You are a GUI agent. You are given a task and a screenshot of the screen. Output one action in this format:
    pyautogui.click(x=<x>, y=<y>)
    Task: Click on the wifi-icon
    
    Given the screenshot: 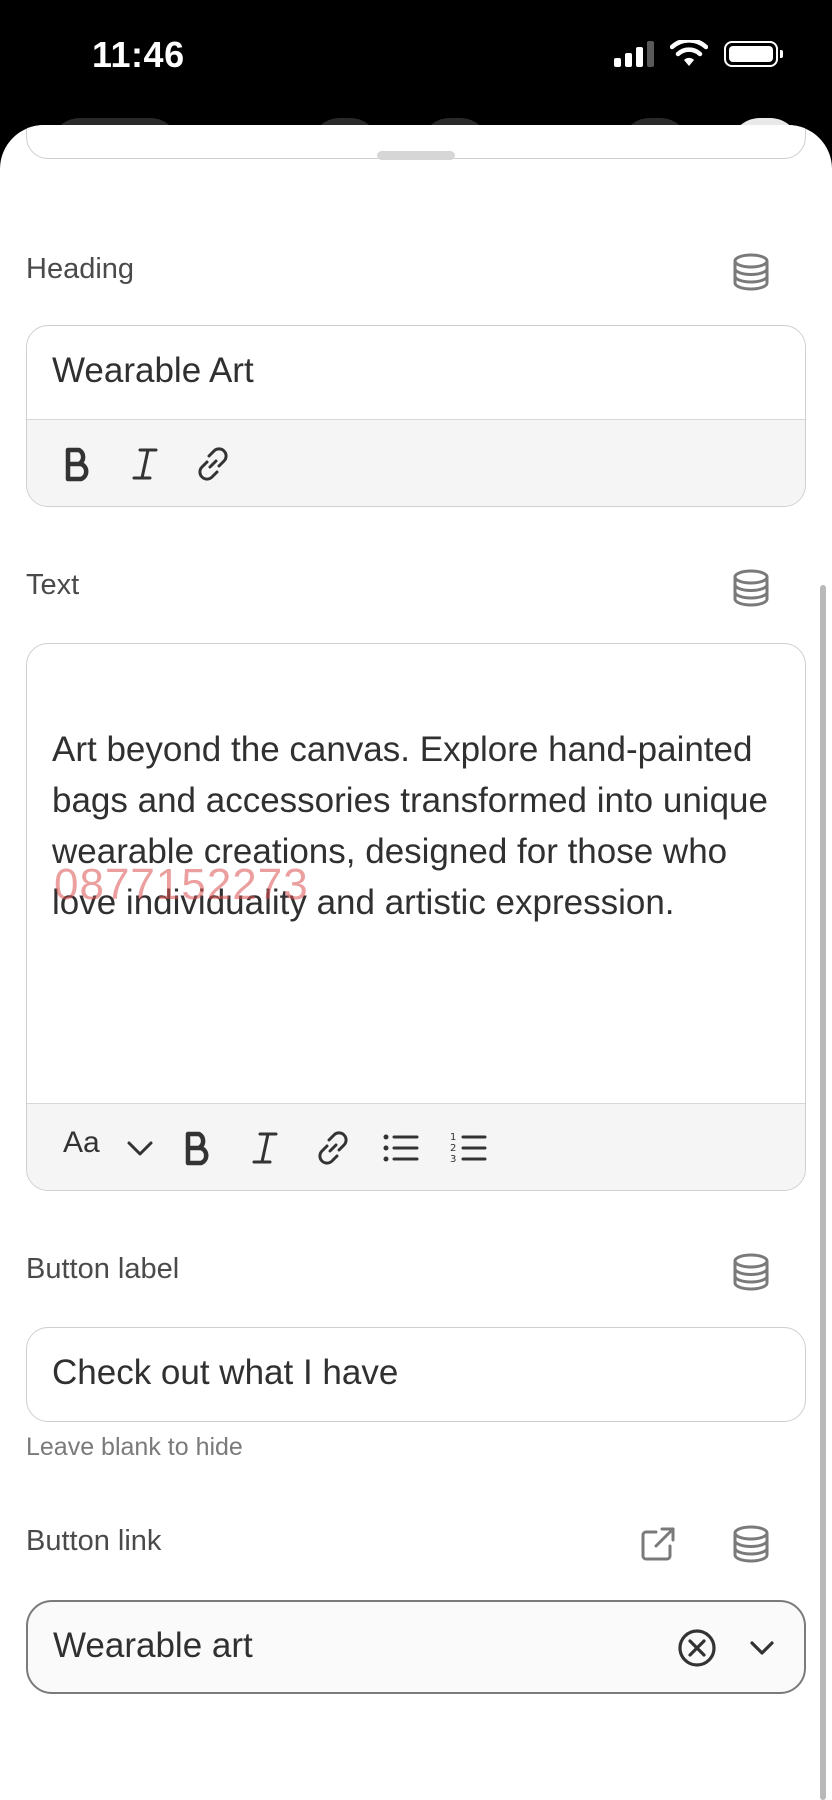 What is the action you would take?
    pyautogui.click(x=689, y=53)
    